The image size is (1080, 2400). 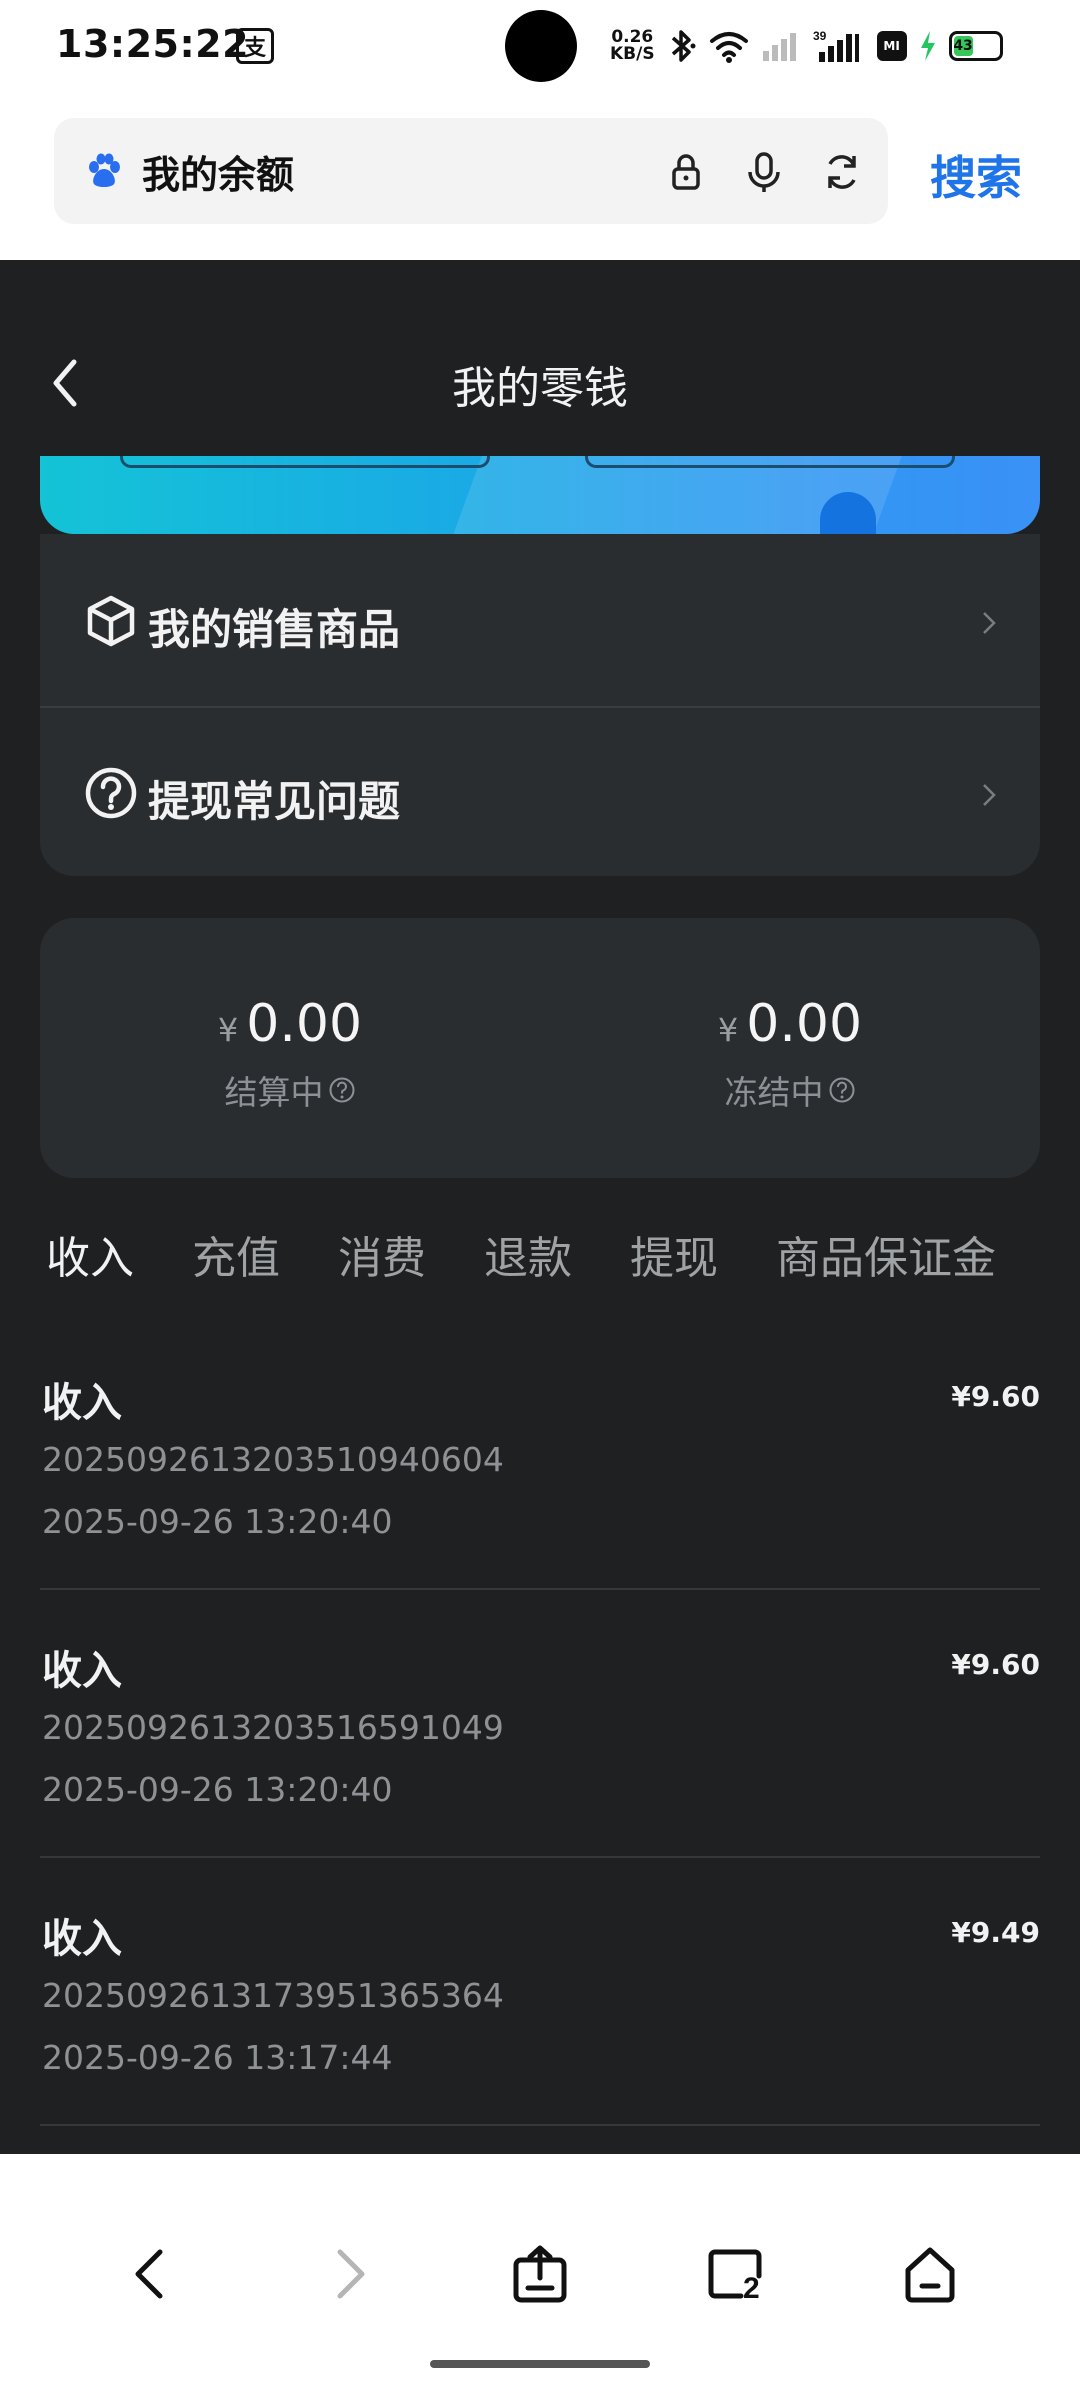 I want to click on settling-amount: ¥0.00, so click(x=290, y=1027).